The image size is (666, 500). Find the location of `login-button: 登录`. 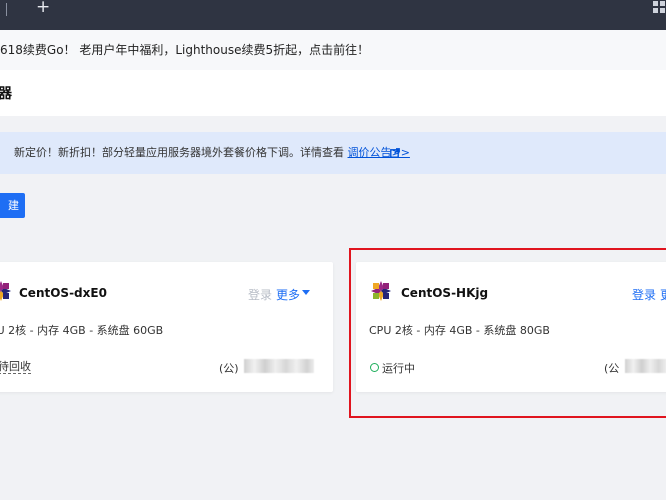

login-button: 登录 is located at coordinates (260, 294).